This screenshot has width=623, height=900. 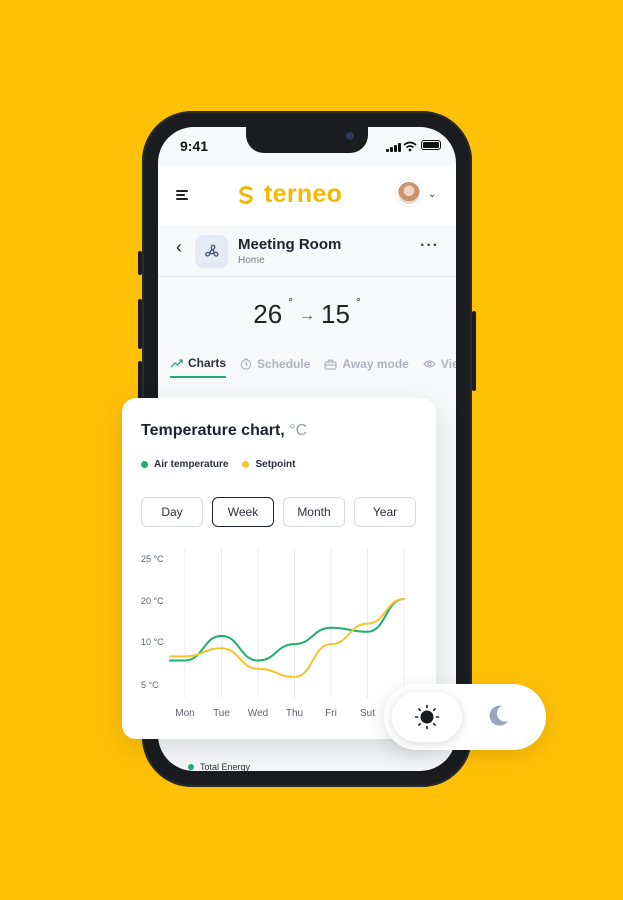 What do you see at coordinates (213, 430) in the screenshot?
I see `card-title-text: Temperature chart,` at bounding box center [213, 430].